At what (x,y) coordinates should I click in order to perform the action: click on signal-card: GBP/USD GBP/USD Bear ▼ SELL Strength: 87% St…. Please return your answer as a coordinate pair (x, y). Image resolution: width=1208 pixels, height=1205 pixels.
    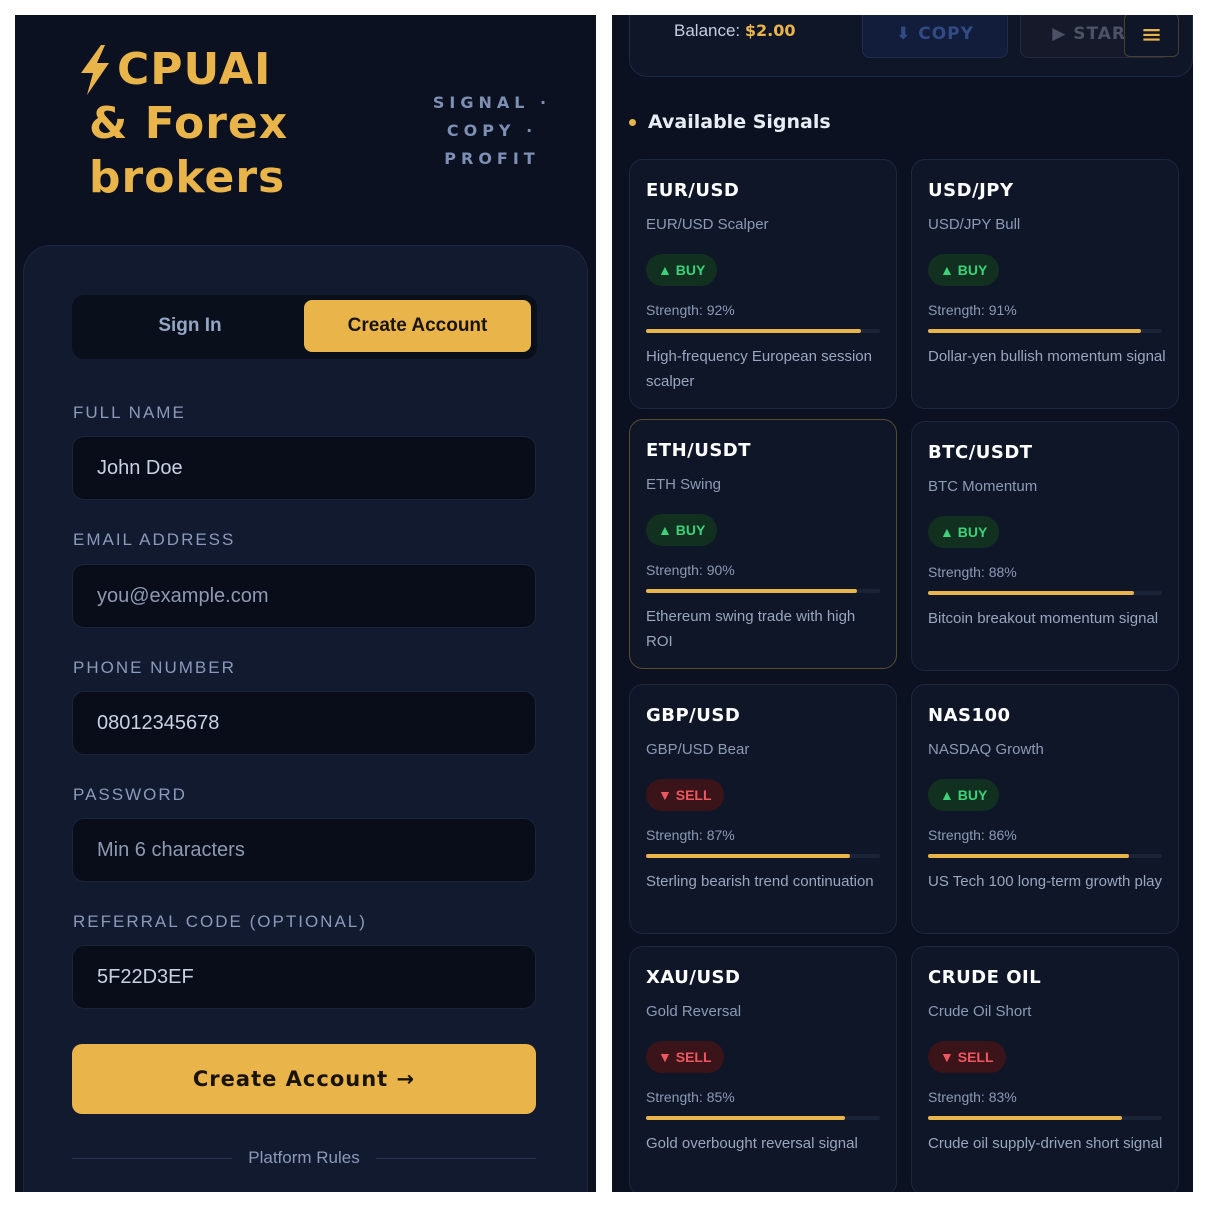
    Looking at the image, I should click on (763, 809).